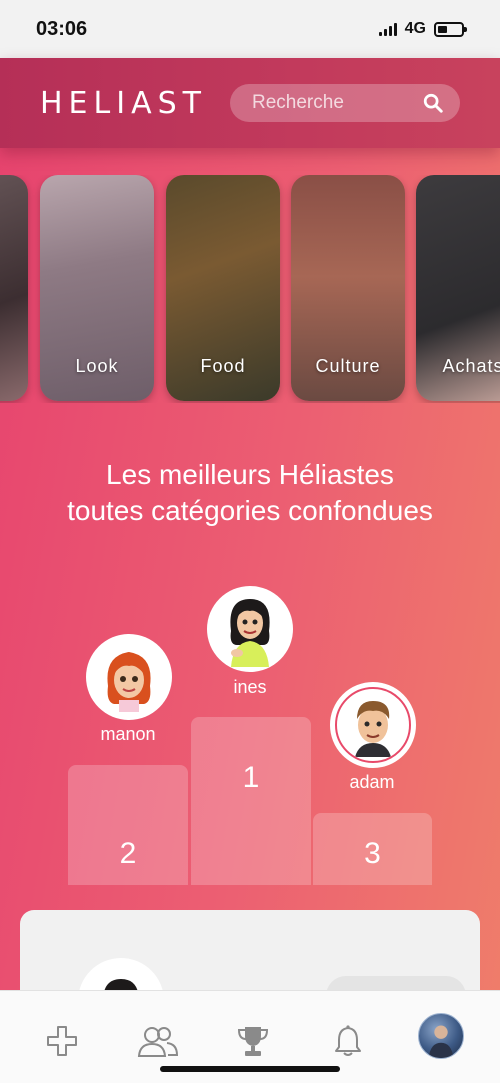  Describe the element at coordinates (373, 729) in the screenshot. I see `bitmoji-adam-icon` at that location.